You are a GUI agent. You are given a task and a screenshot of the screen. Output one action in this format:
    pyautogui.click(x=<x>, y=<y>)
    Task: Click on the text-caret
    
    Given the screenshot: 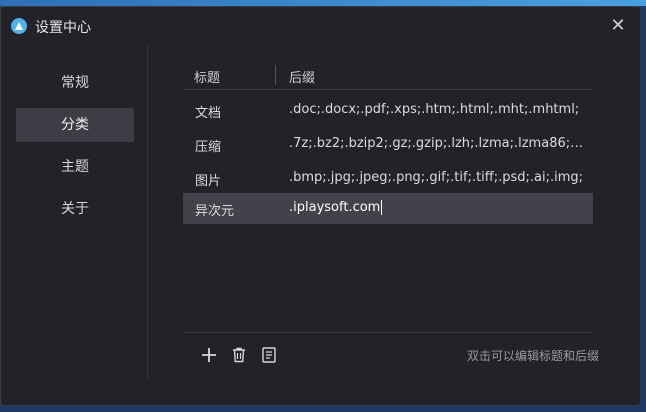 What is the action you would take?
    pyautogui.click(x=382, y=207)
    